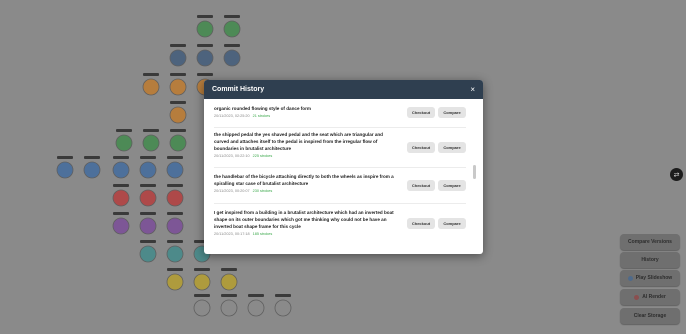  What do you see at coordinates (232, 116) in the screenshot?
I see `commit-timestamp: 20/11/2023, 02:25:20` at bounding box center [232, 116].